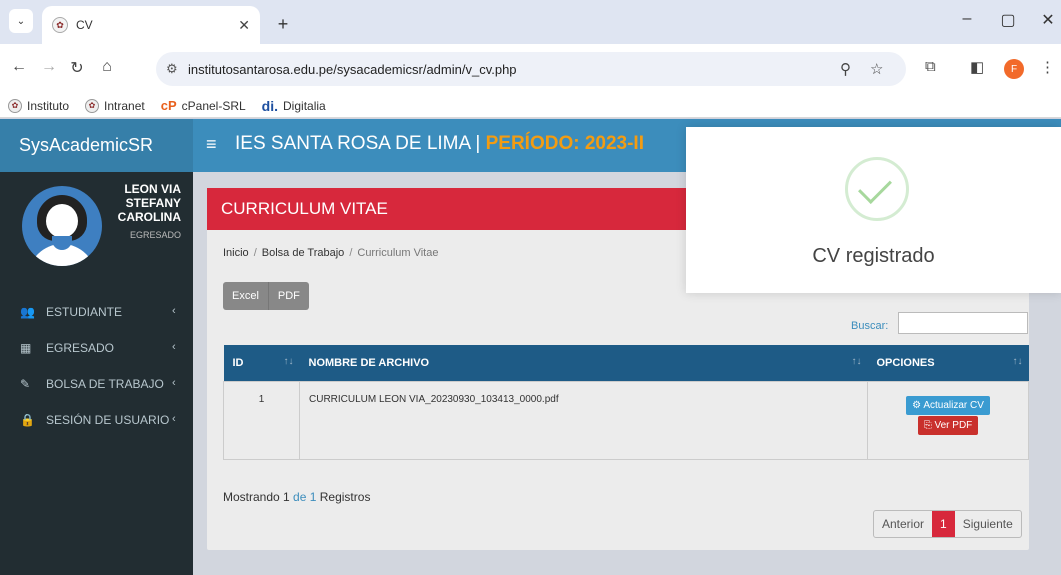  I want to click on reload-icon: ↻, so click(77, 68).